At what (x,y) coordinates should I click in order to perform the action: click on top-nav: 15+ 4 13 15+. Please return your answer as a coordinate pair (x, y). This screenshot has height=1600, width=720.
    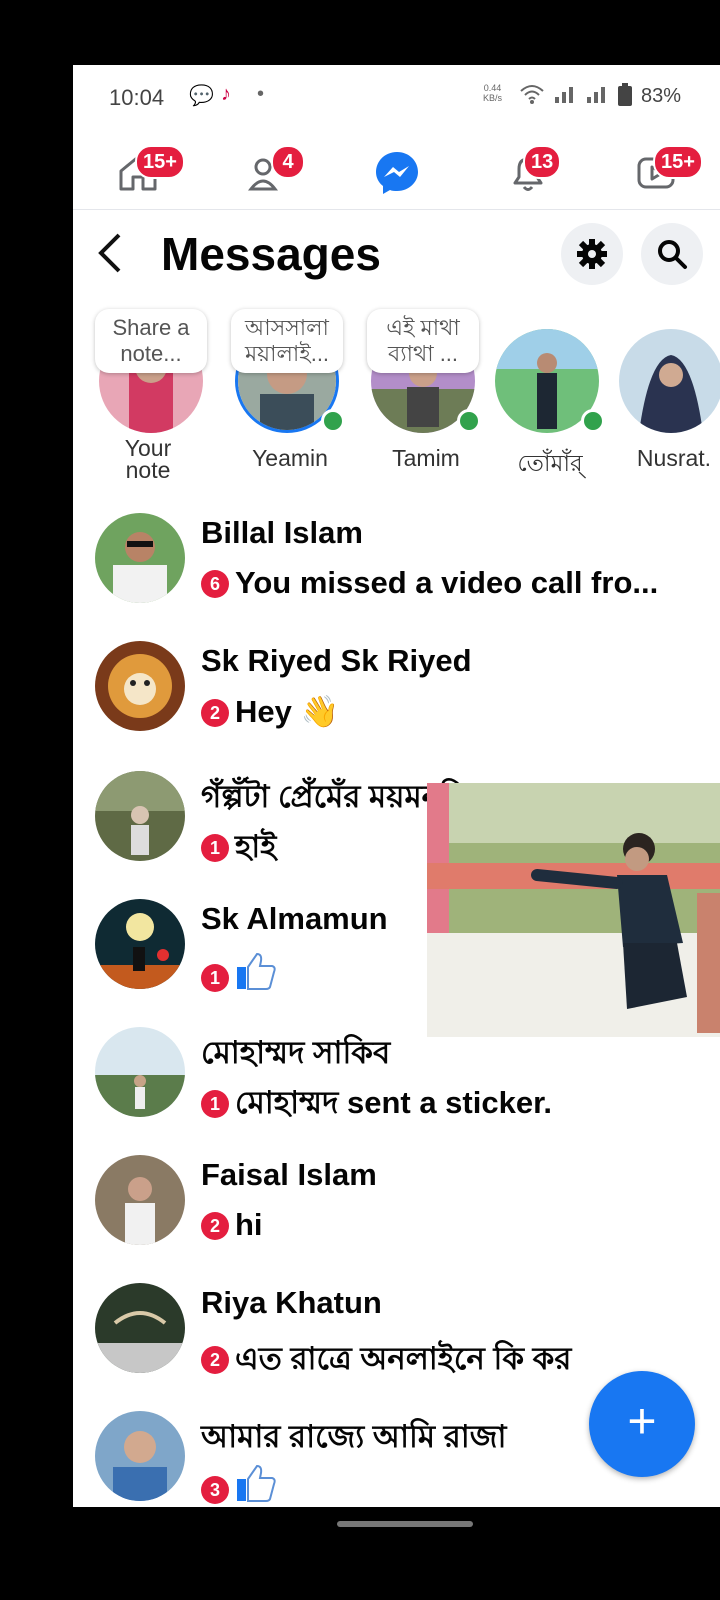
    Looking at the image, I should click on (396, 169).